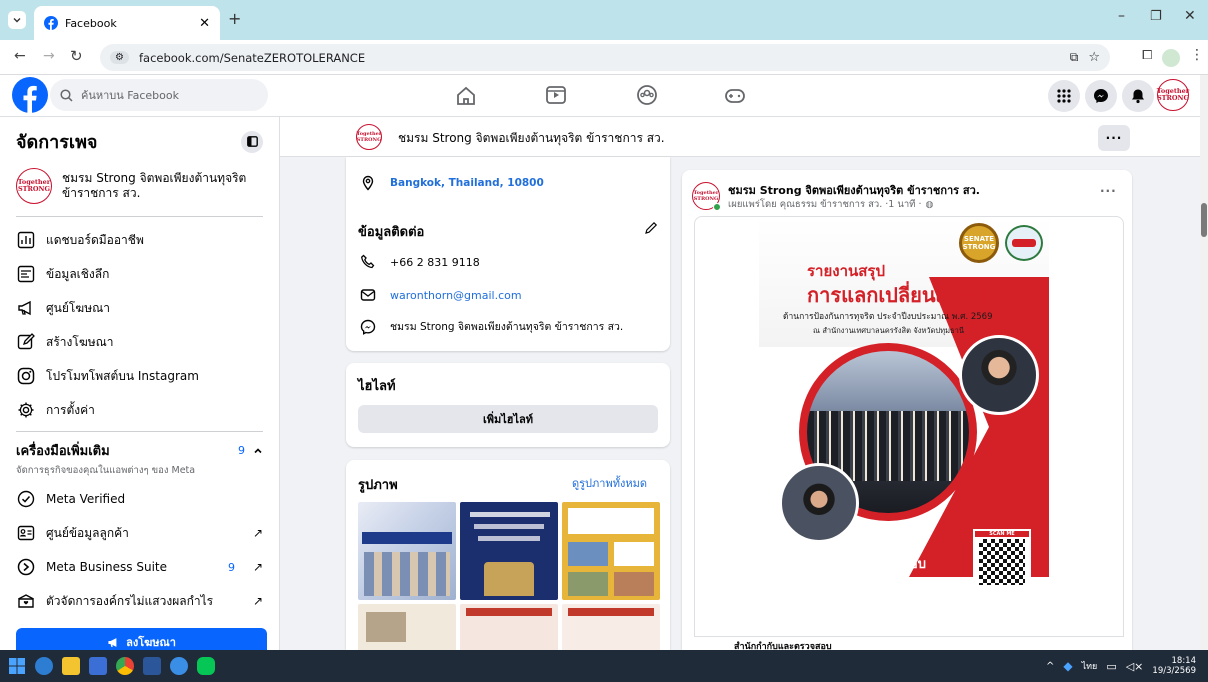 The image size is (1208, 682). I want to click on sidebar-item-dashboard: แดชบอร์ดมืออาชีพ, so click(139, 240).